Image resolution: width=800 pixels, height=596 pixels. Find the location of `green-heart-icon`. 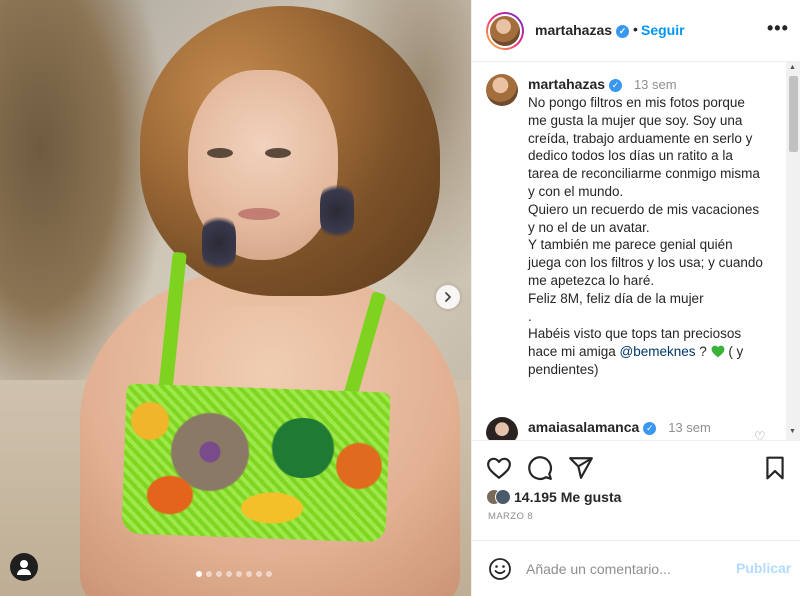

green-heart-icon is located at coordinates (717, 351).